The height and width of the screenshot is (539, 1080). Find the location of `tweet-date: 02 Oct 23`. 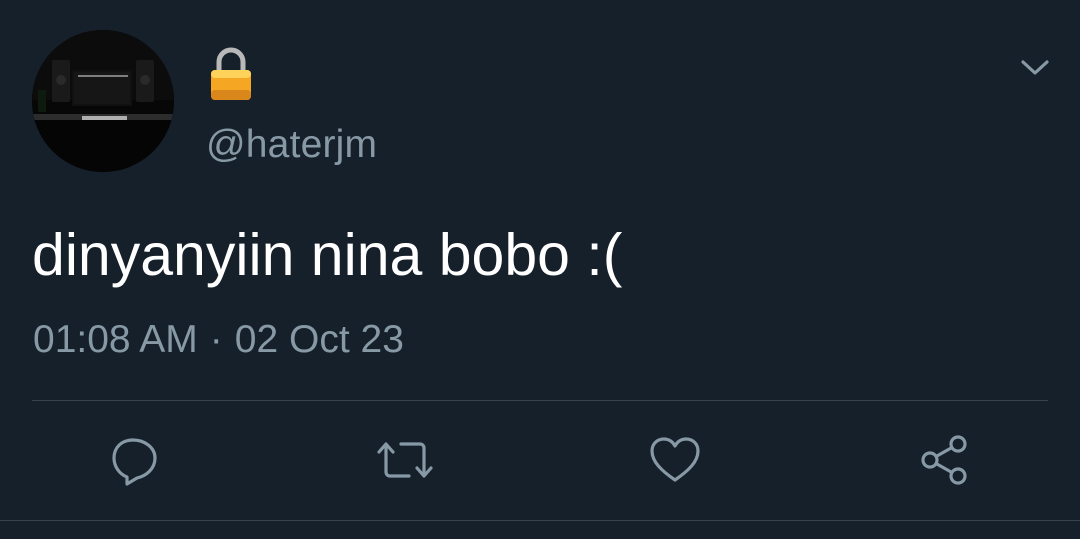

tweet-date: 02 Oct 23 is located at coordinates (319, 339).